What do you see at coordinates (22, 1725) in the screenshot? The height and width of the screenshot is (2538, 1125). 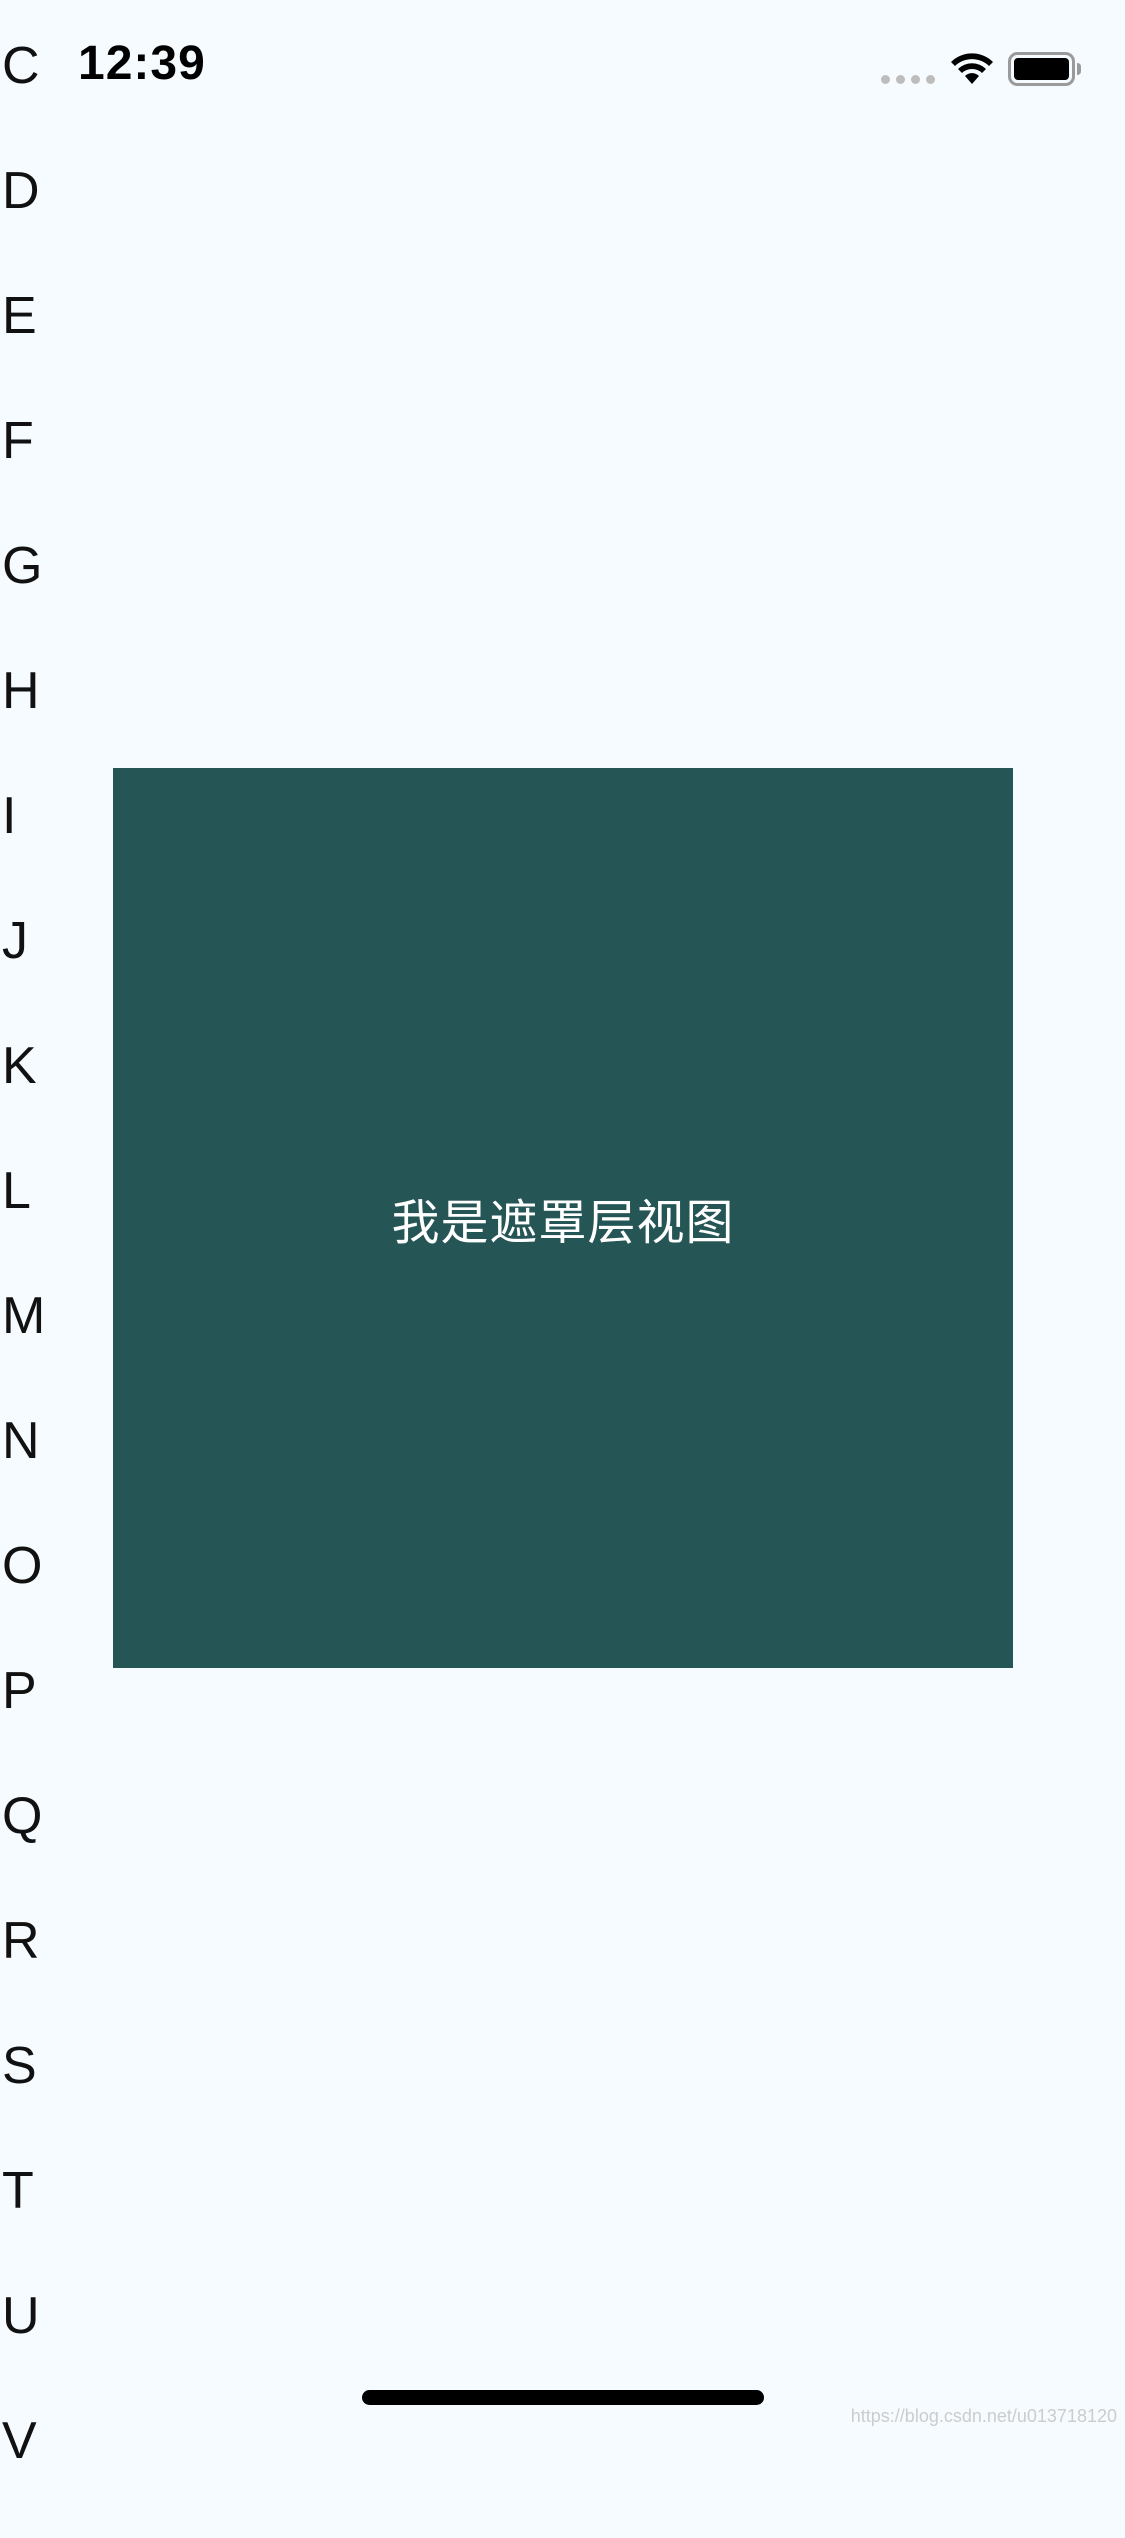 I see `index-letter-p: P` at bounding box center [22, 1725].